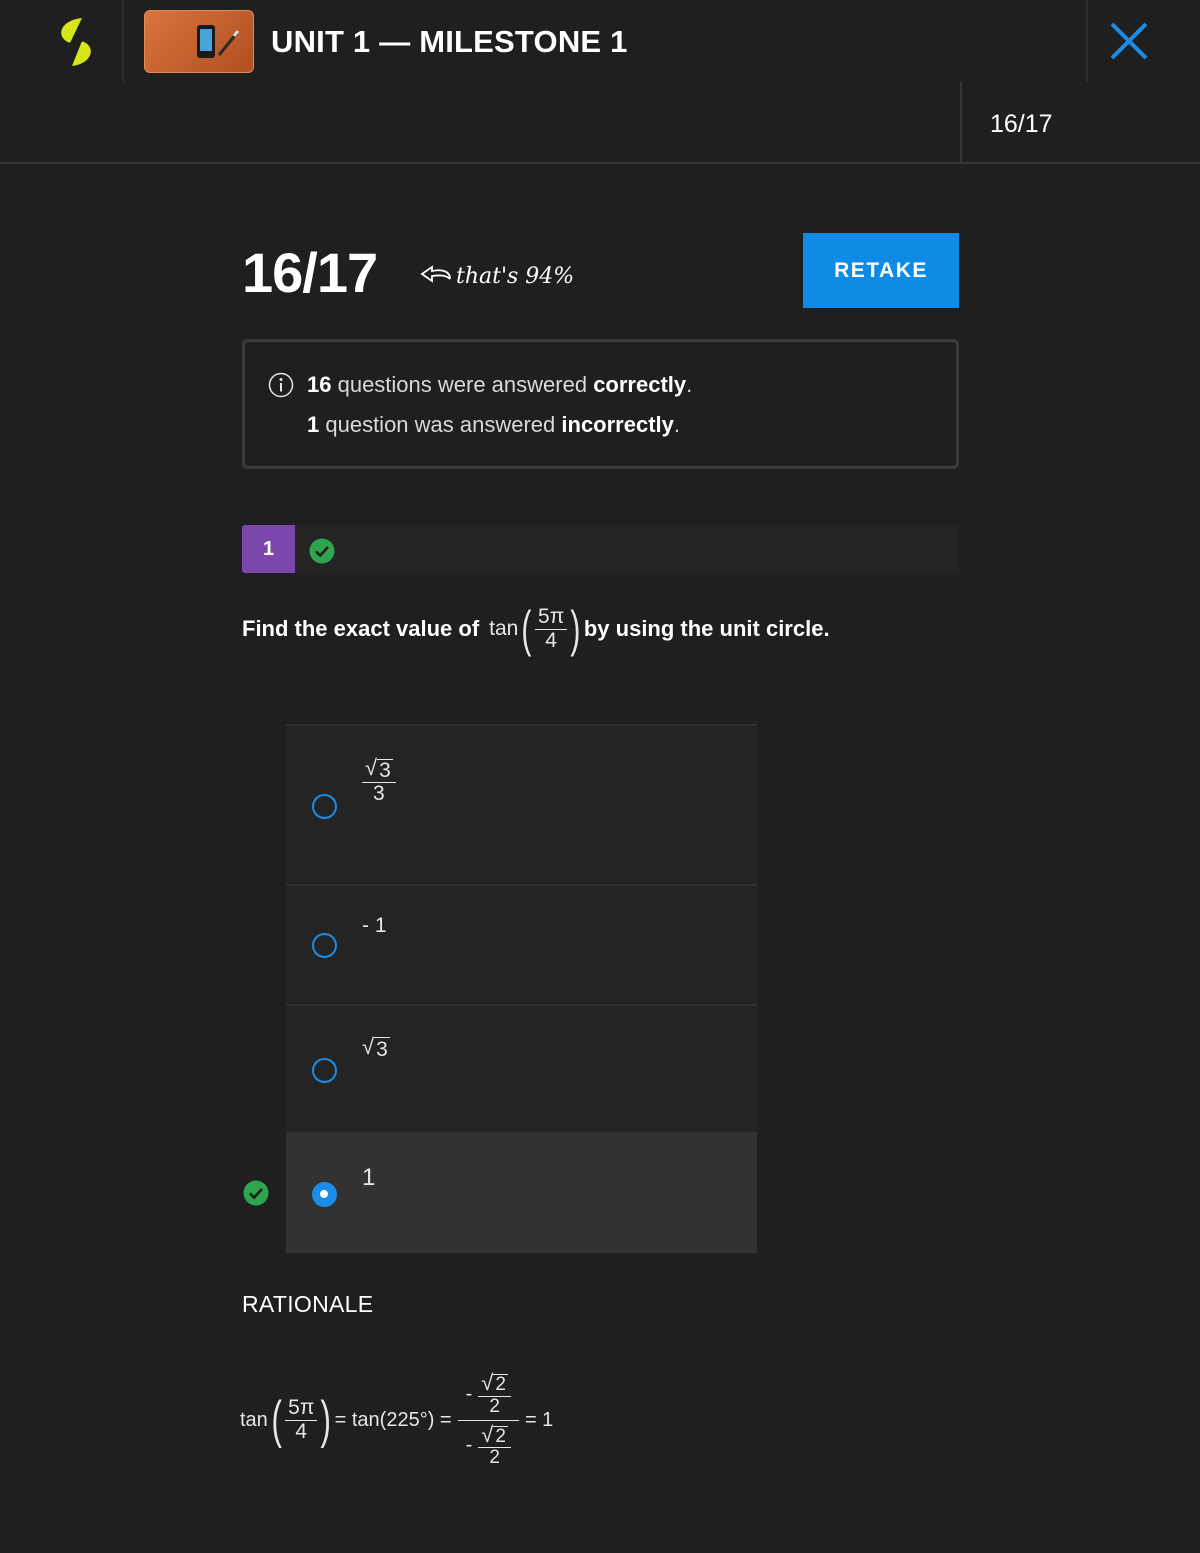  Describe the element at coordinates (376, 1047) in the screenshot. I see `answer-math: √ 3` at that location.